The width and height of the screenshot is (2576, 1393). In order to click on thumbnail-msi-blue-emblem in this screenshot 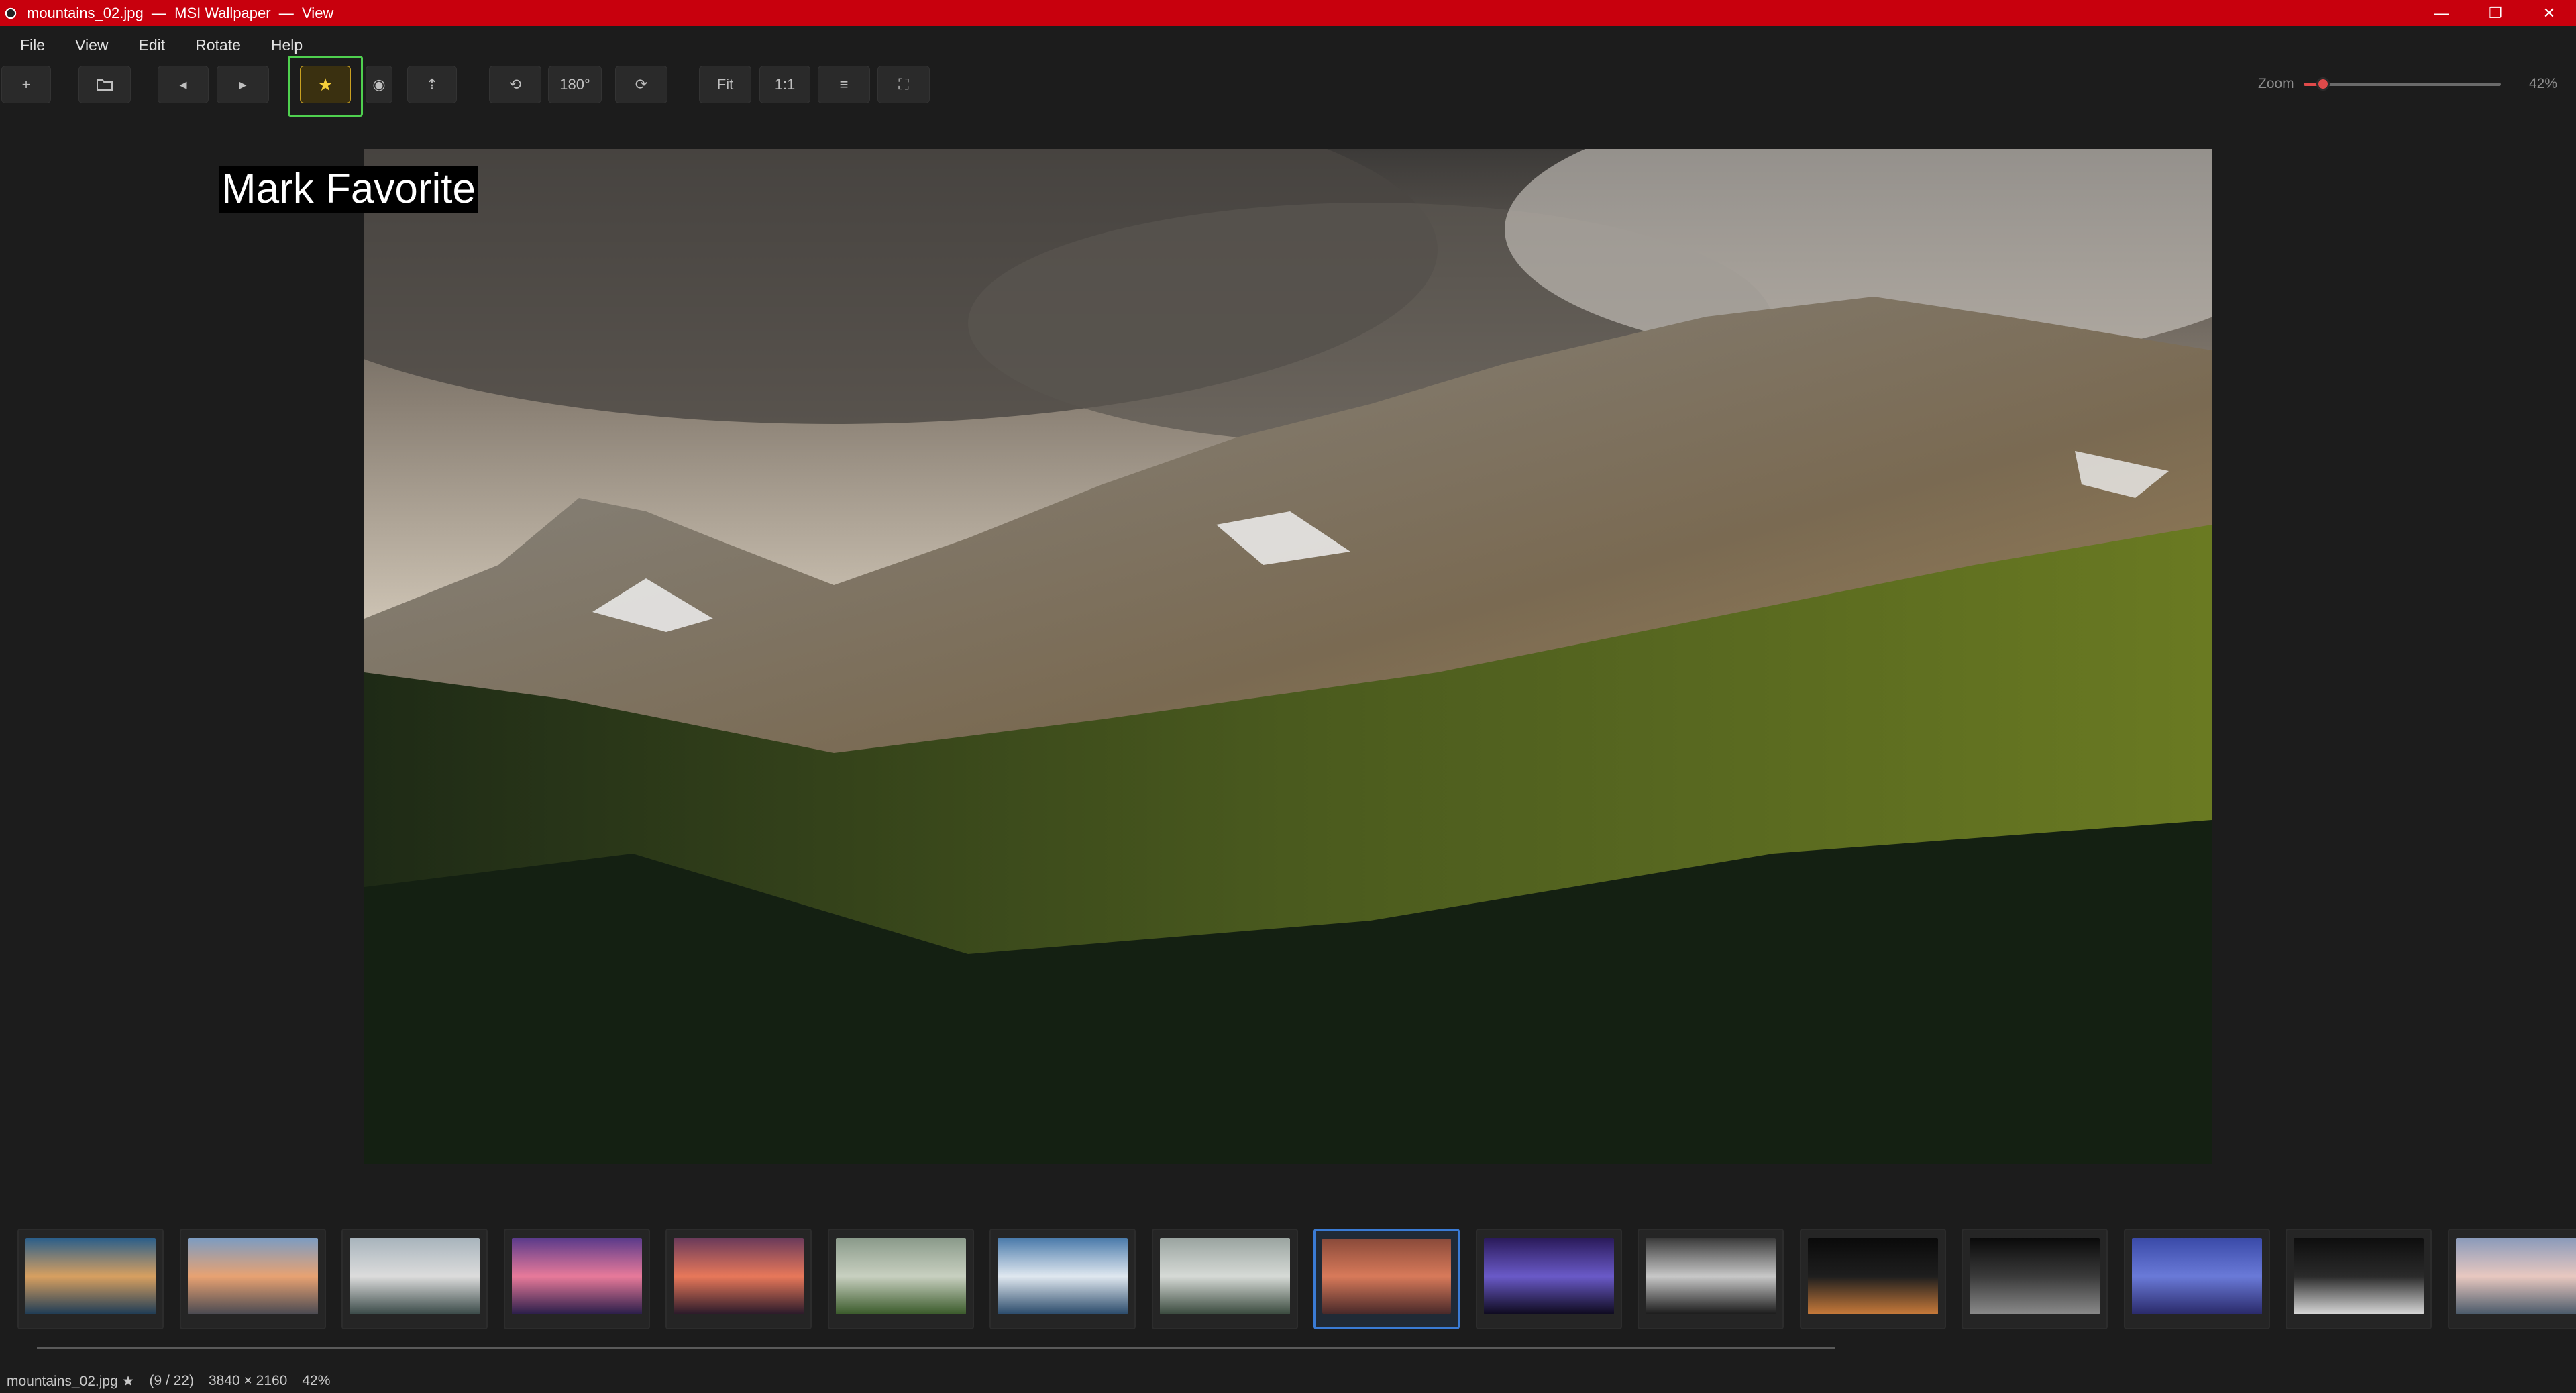, I will do `click(2197, 1279)`.